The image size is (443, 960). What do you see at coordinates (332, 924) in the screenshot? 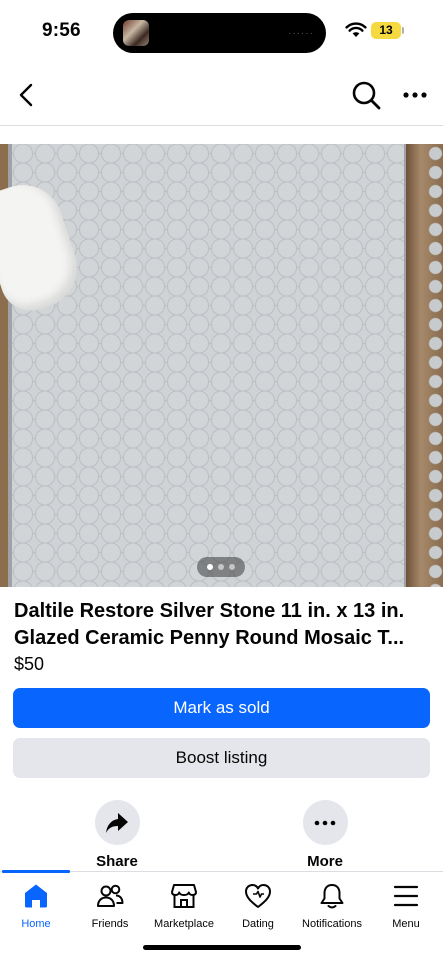
I see `tab-label: Notifications` at bounding box center [332, 924].